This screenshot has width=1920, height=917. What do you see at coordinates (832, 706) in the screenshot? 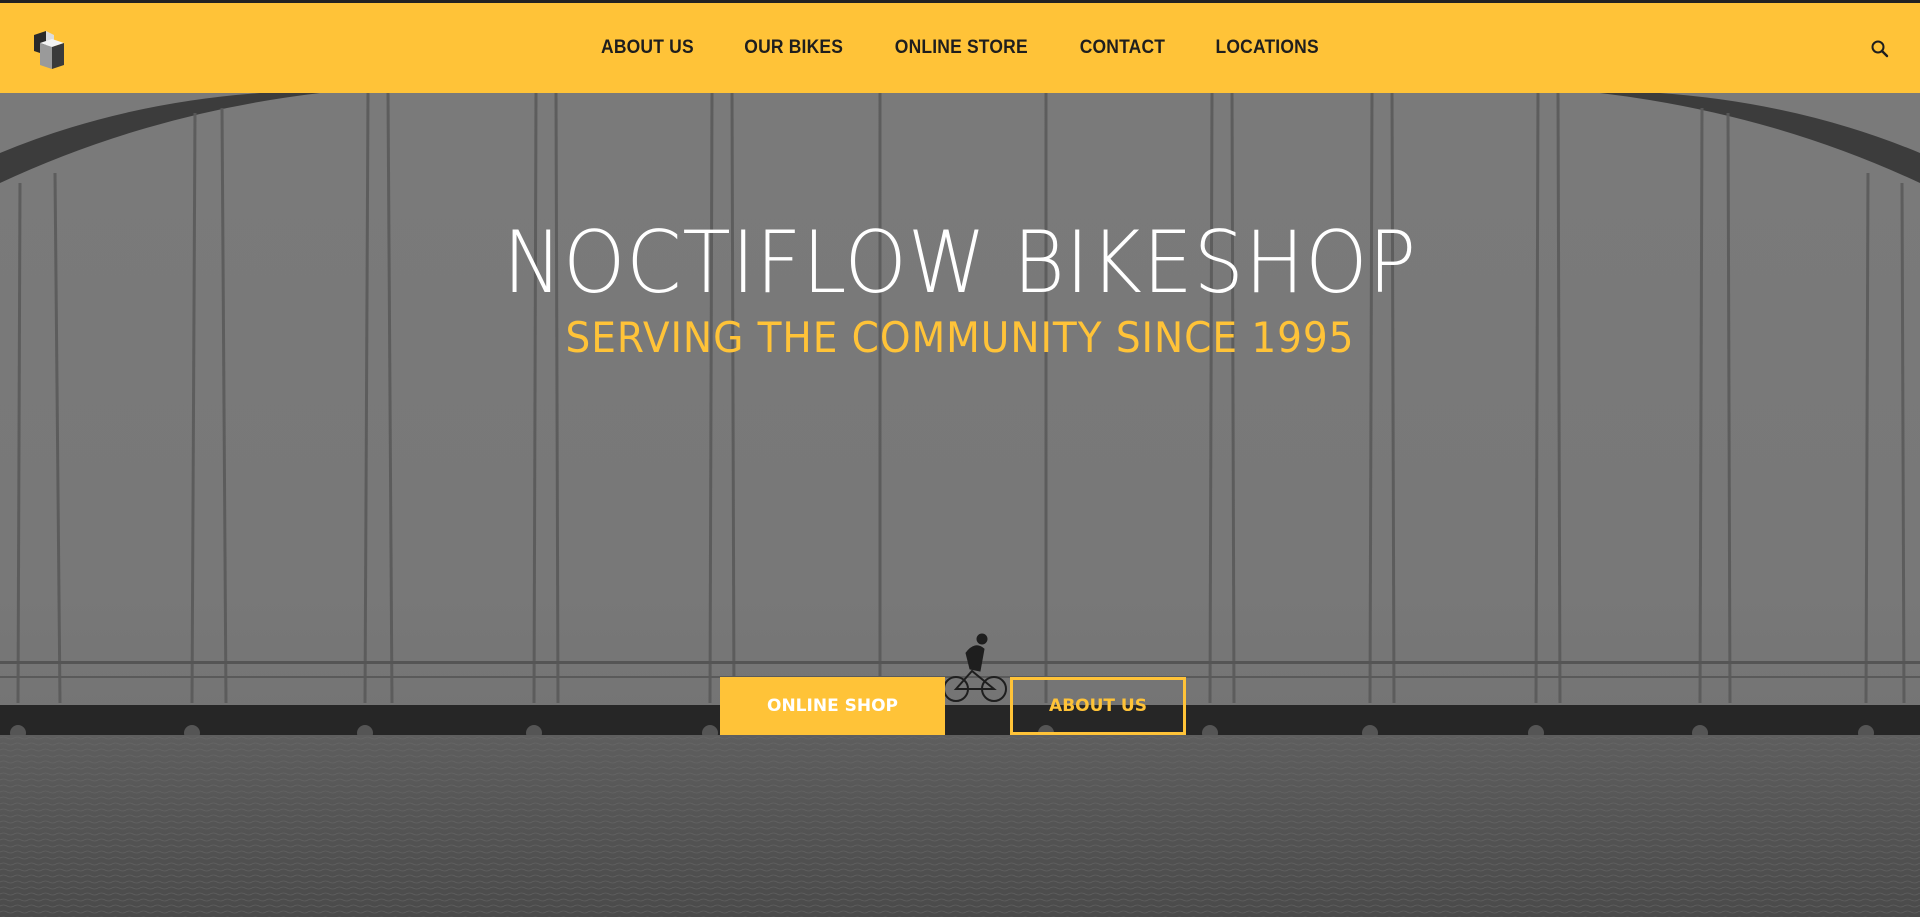
I see `online-shop-button: ONLINE SHOP` at bounding box center [832, 706].